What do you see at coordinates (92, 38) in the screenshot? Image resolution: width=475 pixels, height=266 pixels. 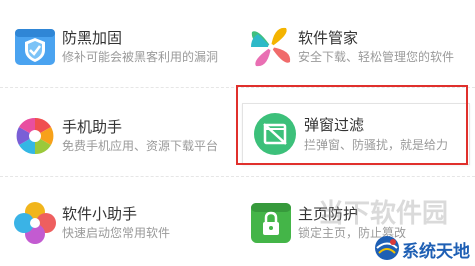 I see `tile-title: 防黑加固` at bounding box center [92, 38].